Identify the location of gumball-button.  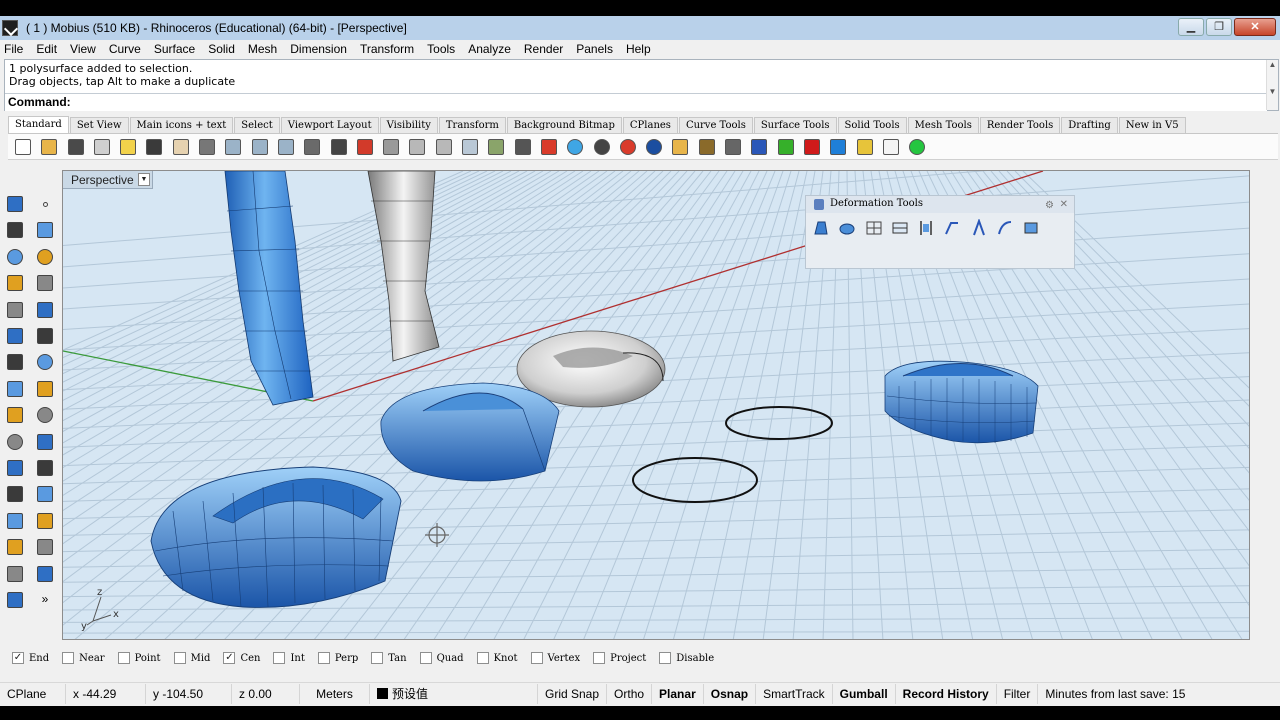
(45, 415).